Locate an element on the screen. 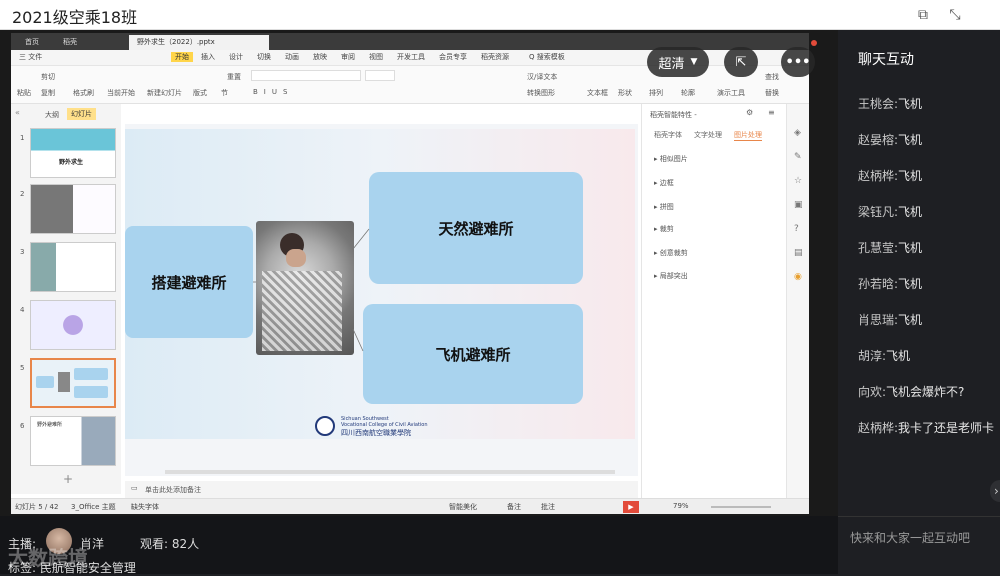  item-creative-crop: ▸ 创意裁剪 is located at coordinates (671, 253).